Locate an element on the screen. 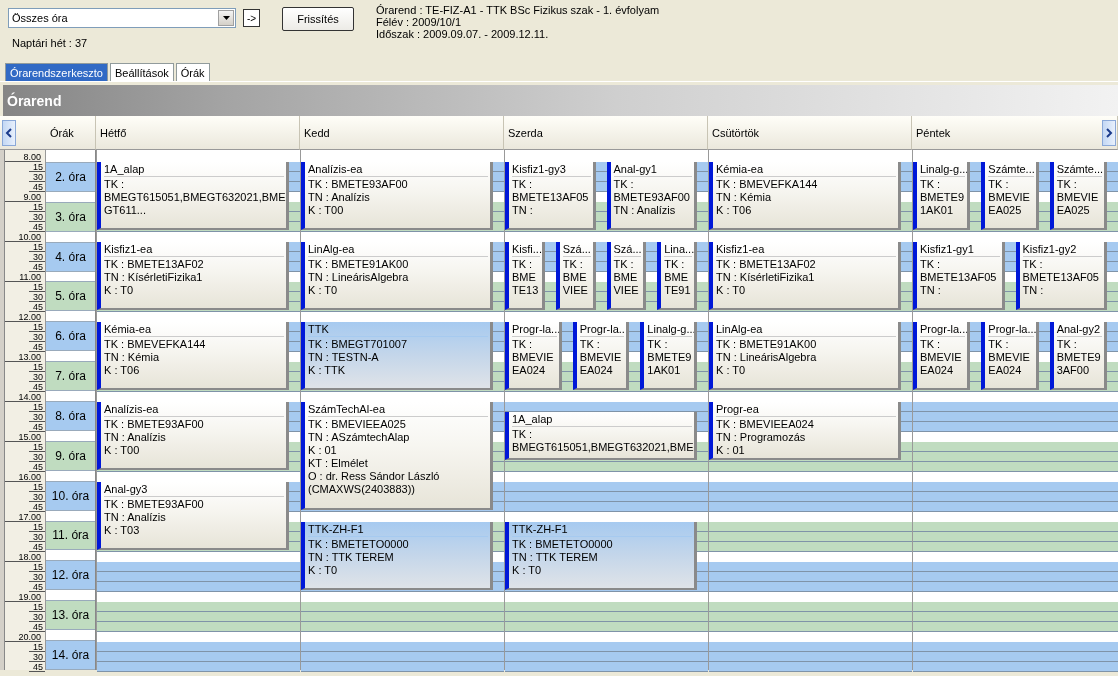 The height and width of the screenshot is (676, 1118). event-detail: K : 01 is located at coordinates (731, 450).